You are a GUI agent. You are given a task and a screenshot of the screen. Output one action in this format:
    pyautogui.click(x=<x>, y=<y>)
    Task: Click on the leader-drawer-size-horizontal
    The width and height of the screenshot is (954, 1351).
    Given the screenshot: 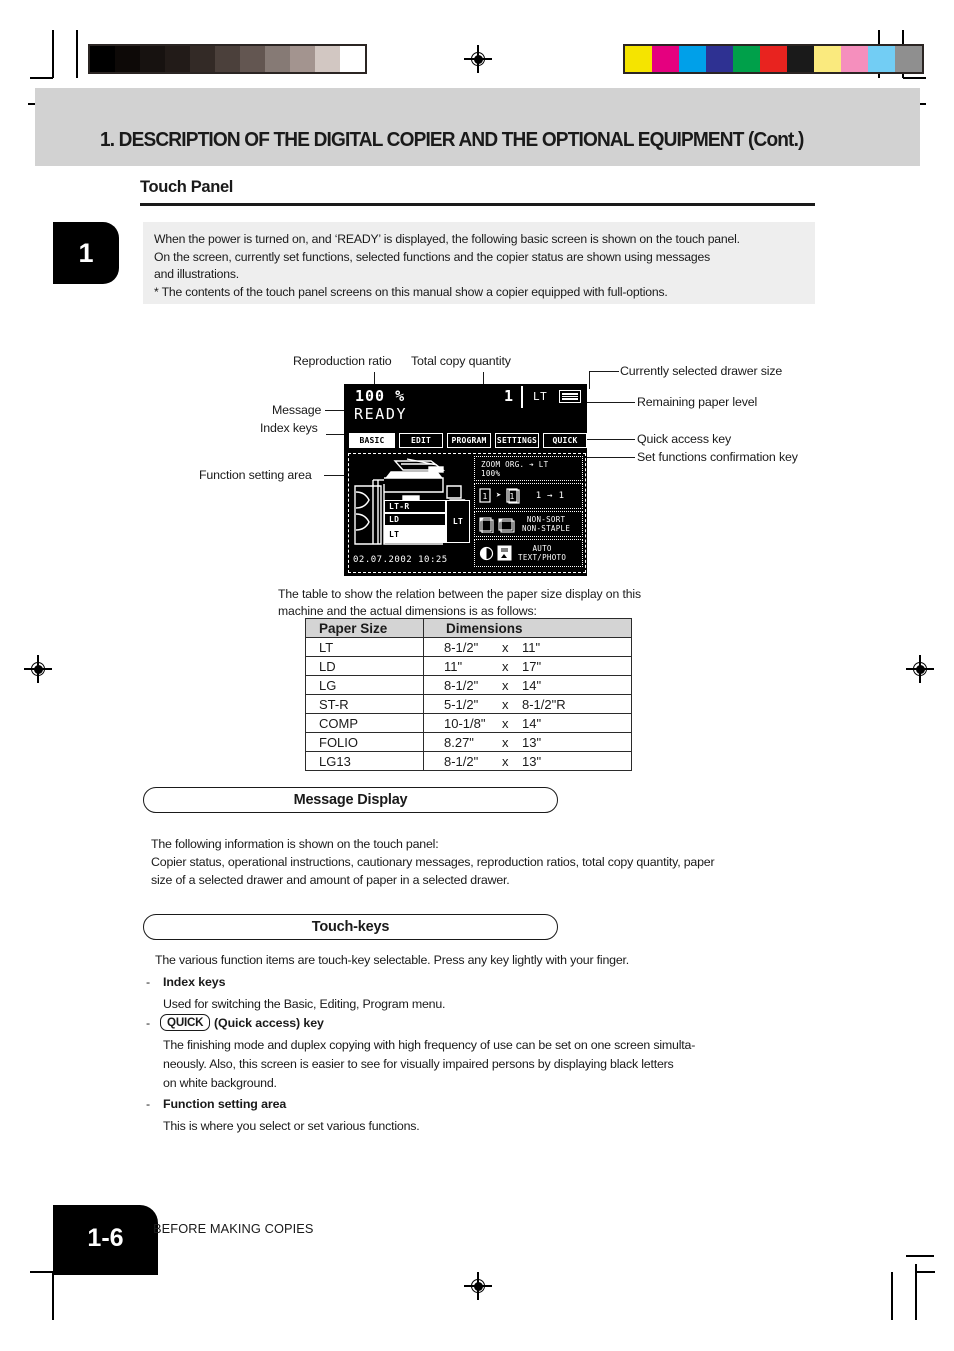 What is the action you would take?
    pyautogui.click(x=604, y=372)
    